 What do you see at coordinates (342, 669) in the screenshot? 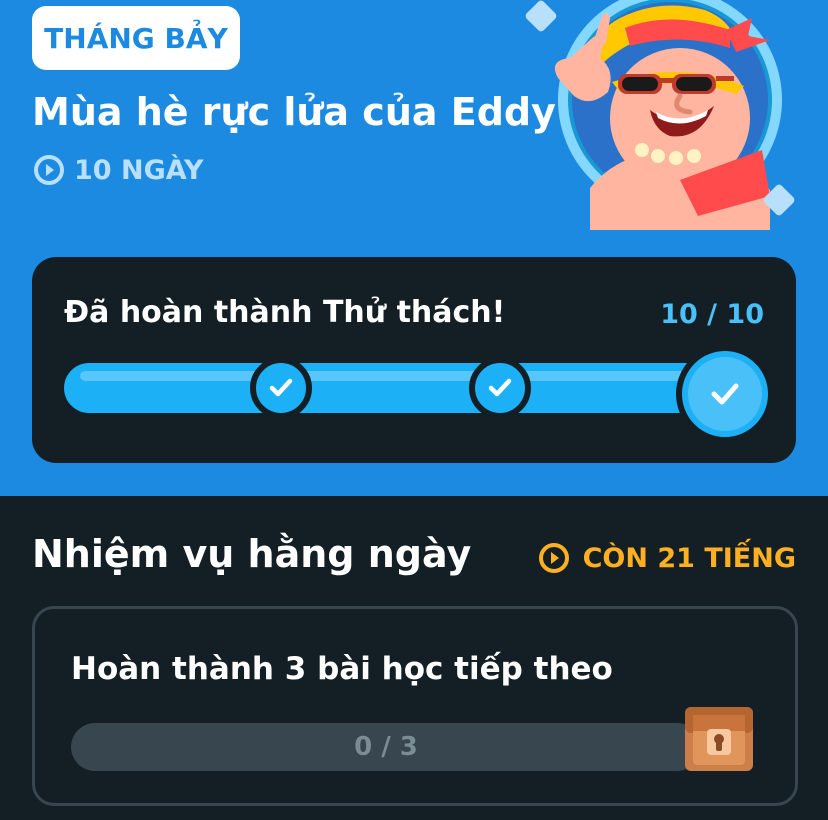
I see `quest-title: Hoàn thành 3 bài học tiếp theo` at bounding box center [342, 669].